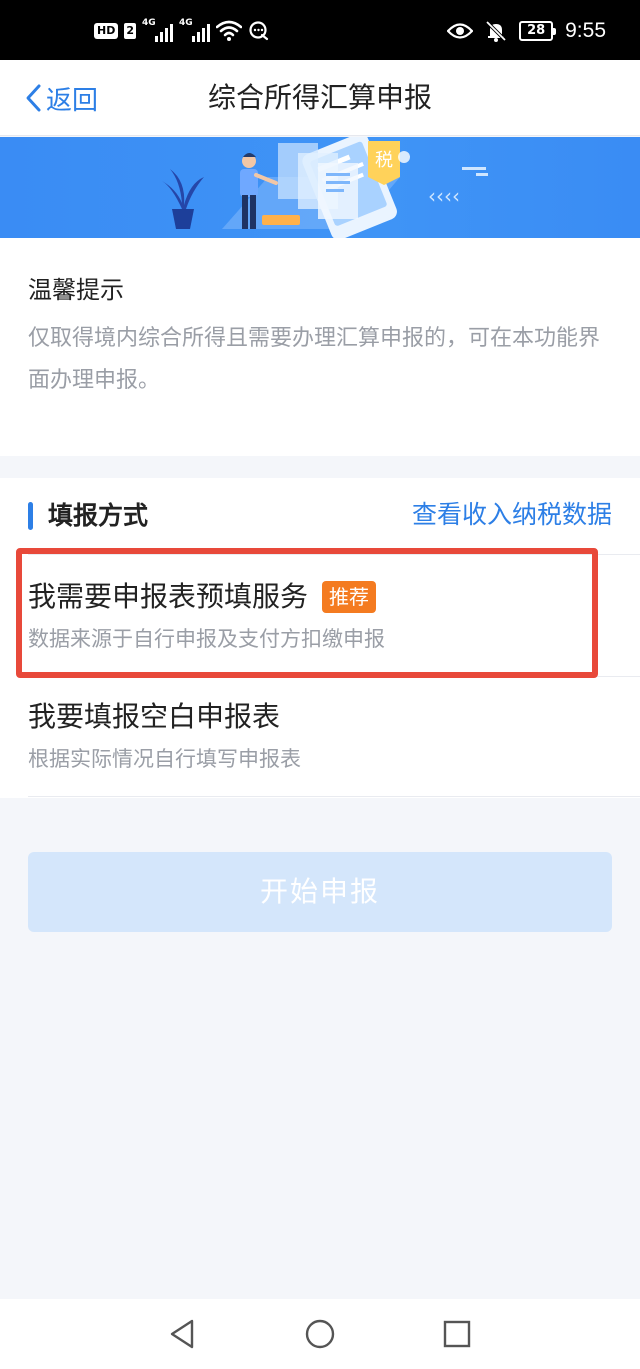  I want to click on banner-illustration: 税 ‹‹‹‹, so click(320, 187).